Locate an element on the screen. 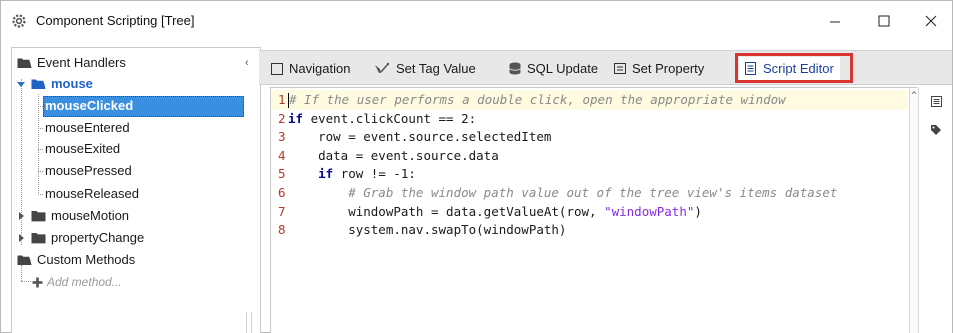 This screenshot has width=953, height=333. close-icon is located at coordinates (931, 21).